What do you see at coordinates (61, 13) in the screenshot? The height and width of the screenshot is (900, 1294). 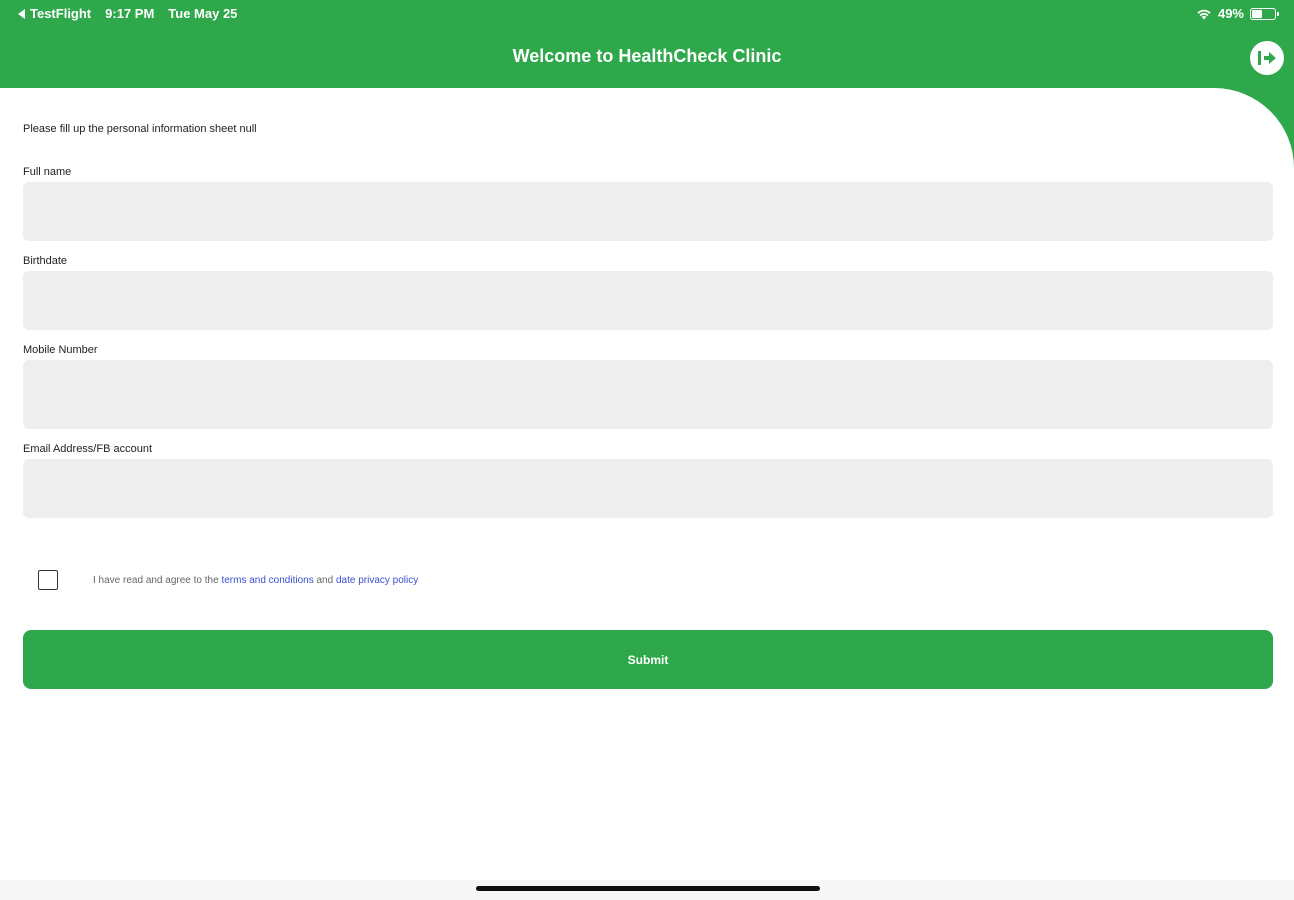 I see `back-app-label: TestFlight` at bounding box center [61, 13].